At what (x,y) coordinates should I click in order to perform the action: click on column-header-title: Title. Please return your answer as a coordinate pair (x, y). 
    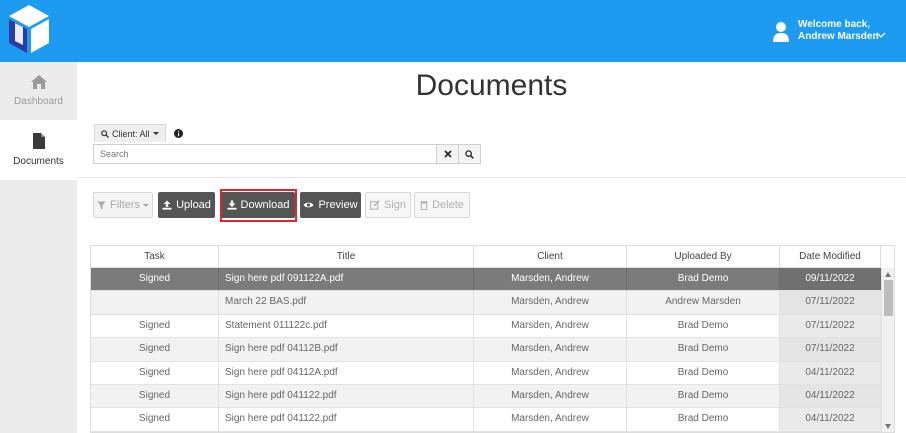
    Looking at the image, I should click on (346, 256).